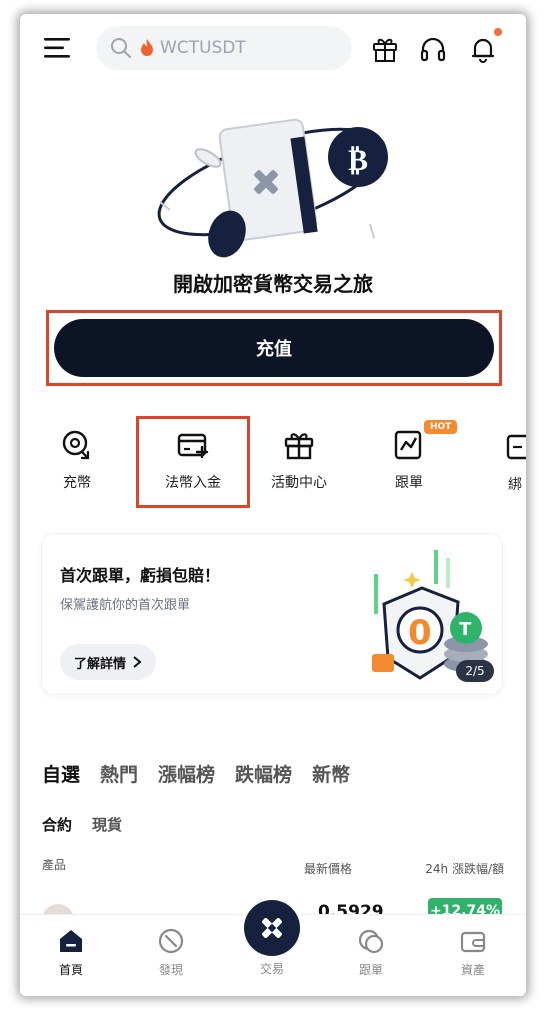  What do you see at coordinates (370, 970) in the screenshot?
I see `nav-label: 跟單` at bounding box center [370, 970].